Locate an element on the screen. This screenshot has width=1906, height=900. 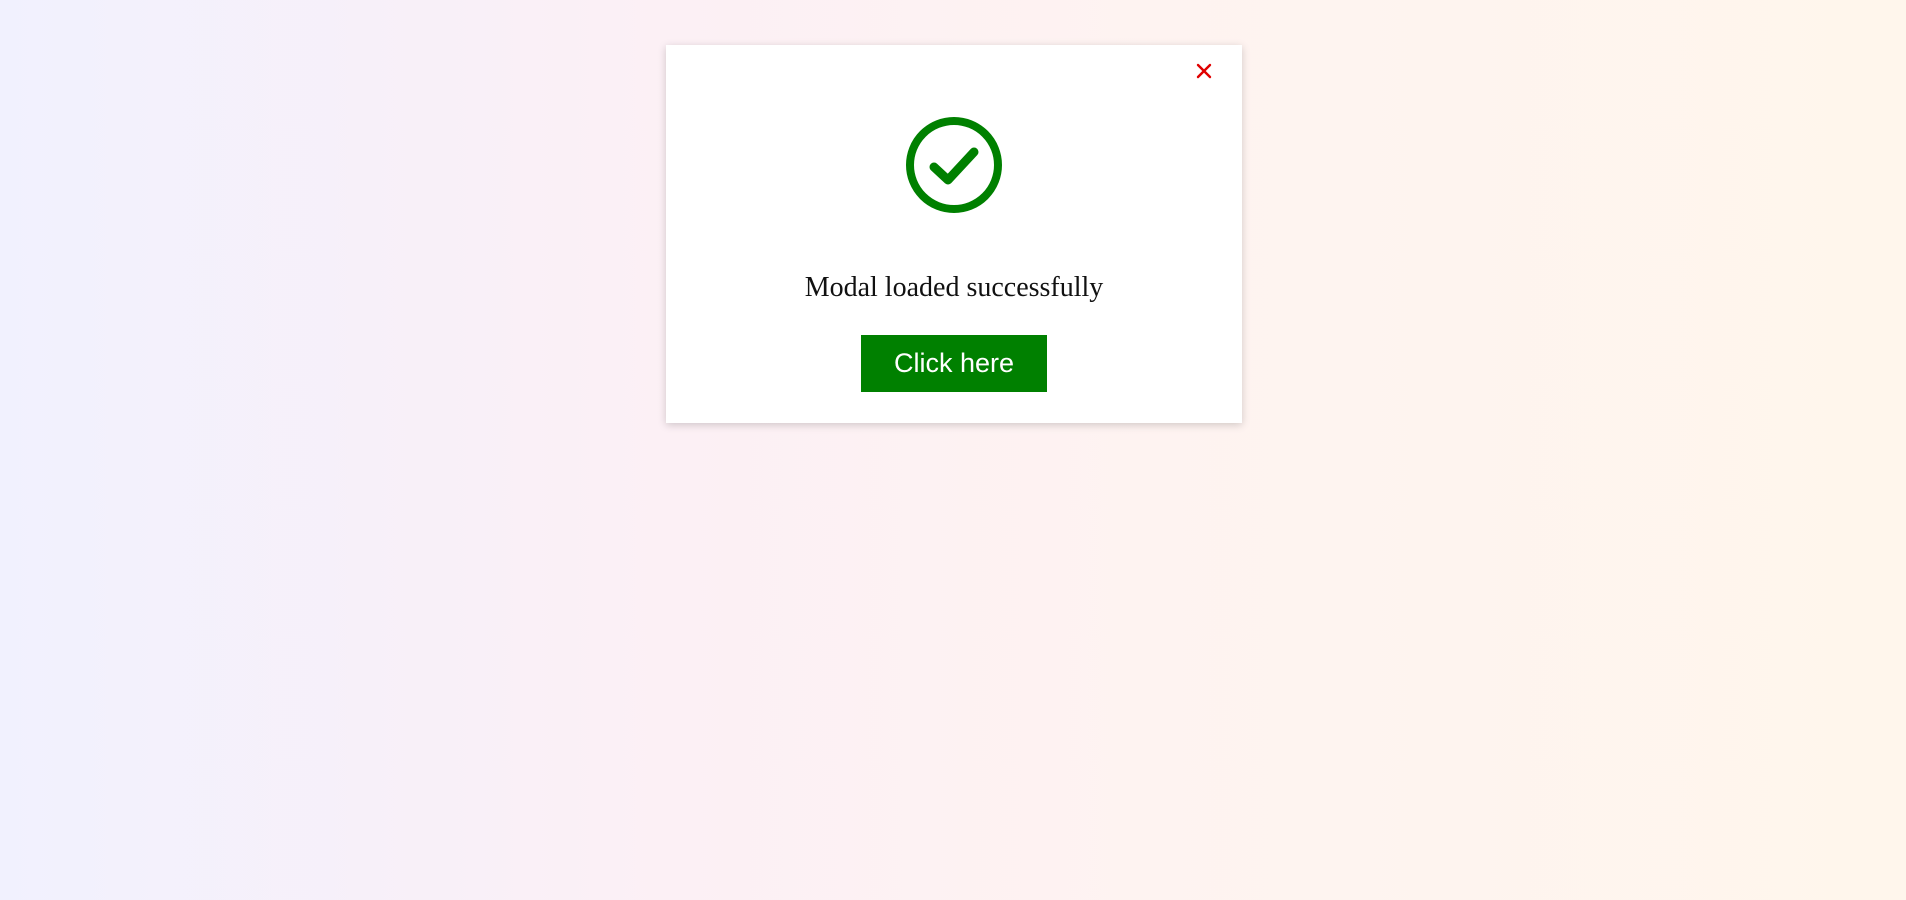
modal-message: Modal loaded successfully is located at coordinates (954, 287).